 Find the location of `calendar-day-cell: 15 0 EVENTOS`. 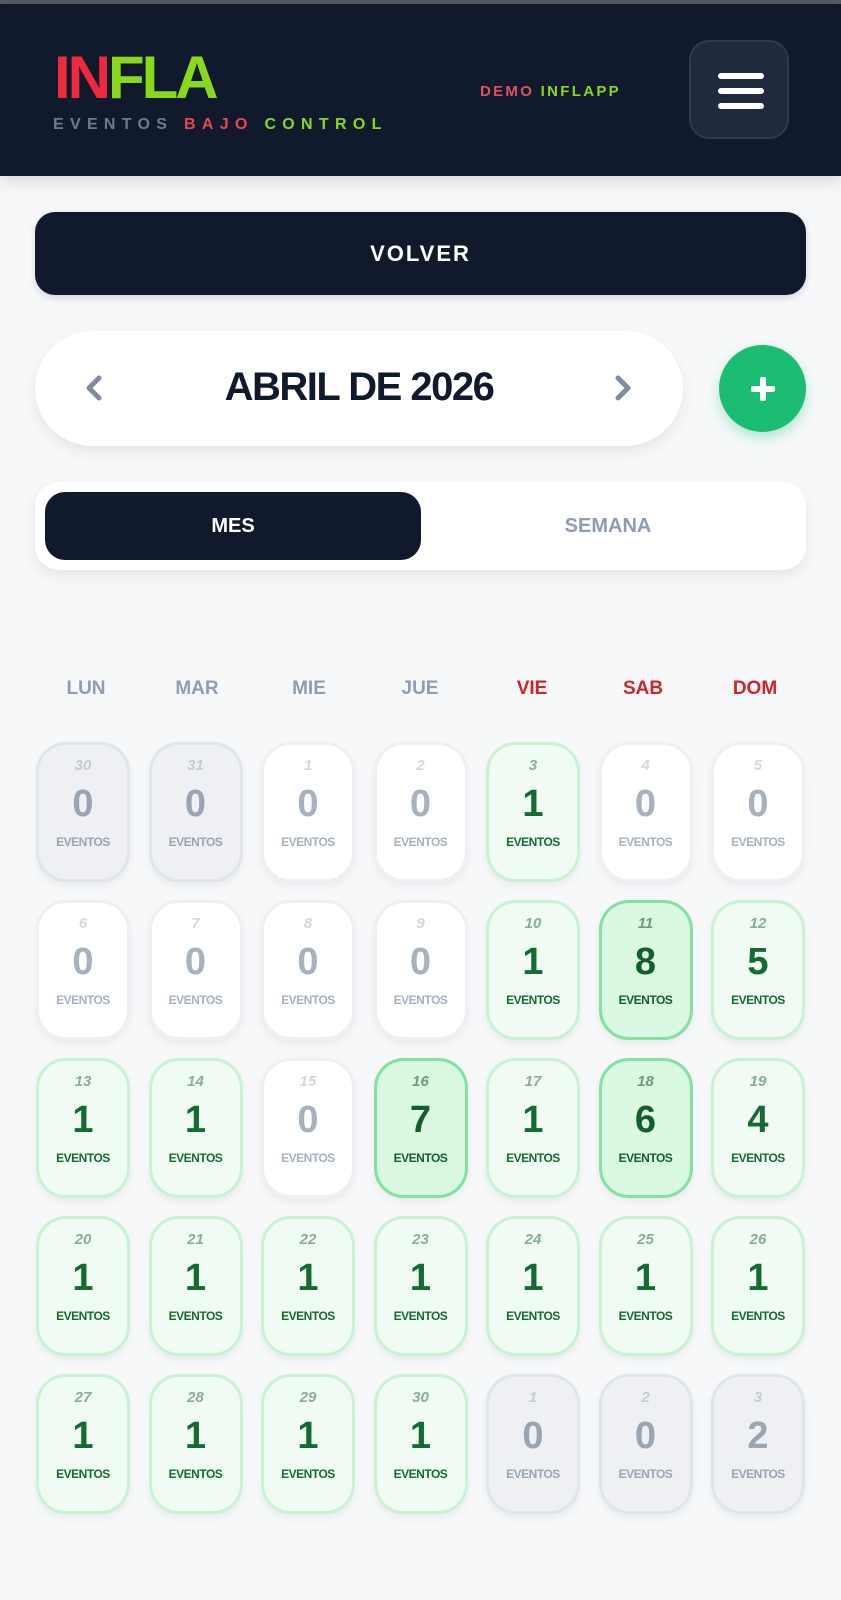

calendar-day-cell: 15 0 EVENTOS is located at coordinates (308, 1128).